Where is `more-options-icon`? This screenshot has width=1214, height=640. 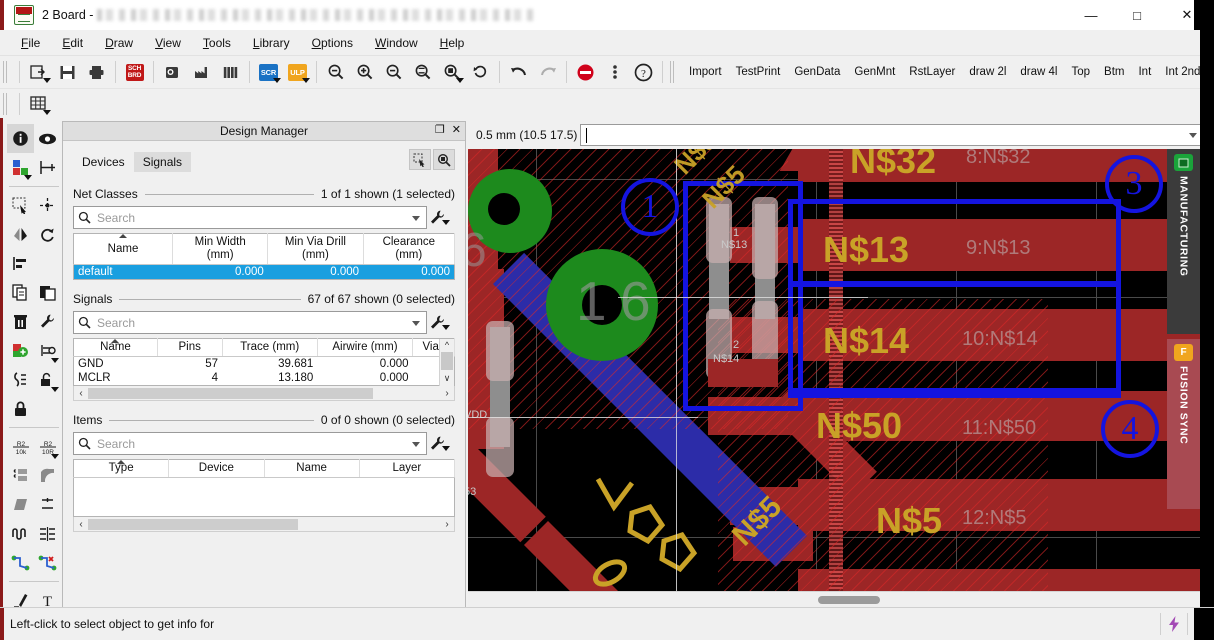
more-options-icon is located at coordinates (614, 72).